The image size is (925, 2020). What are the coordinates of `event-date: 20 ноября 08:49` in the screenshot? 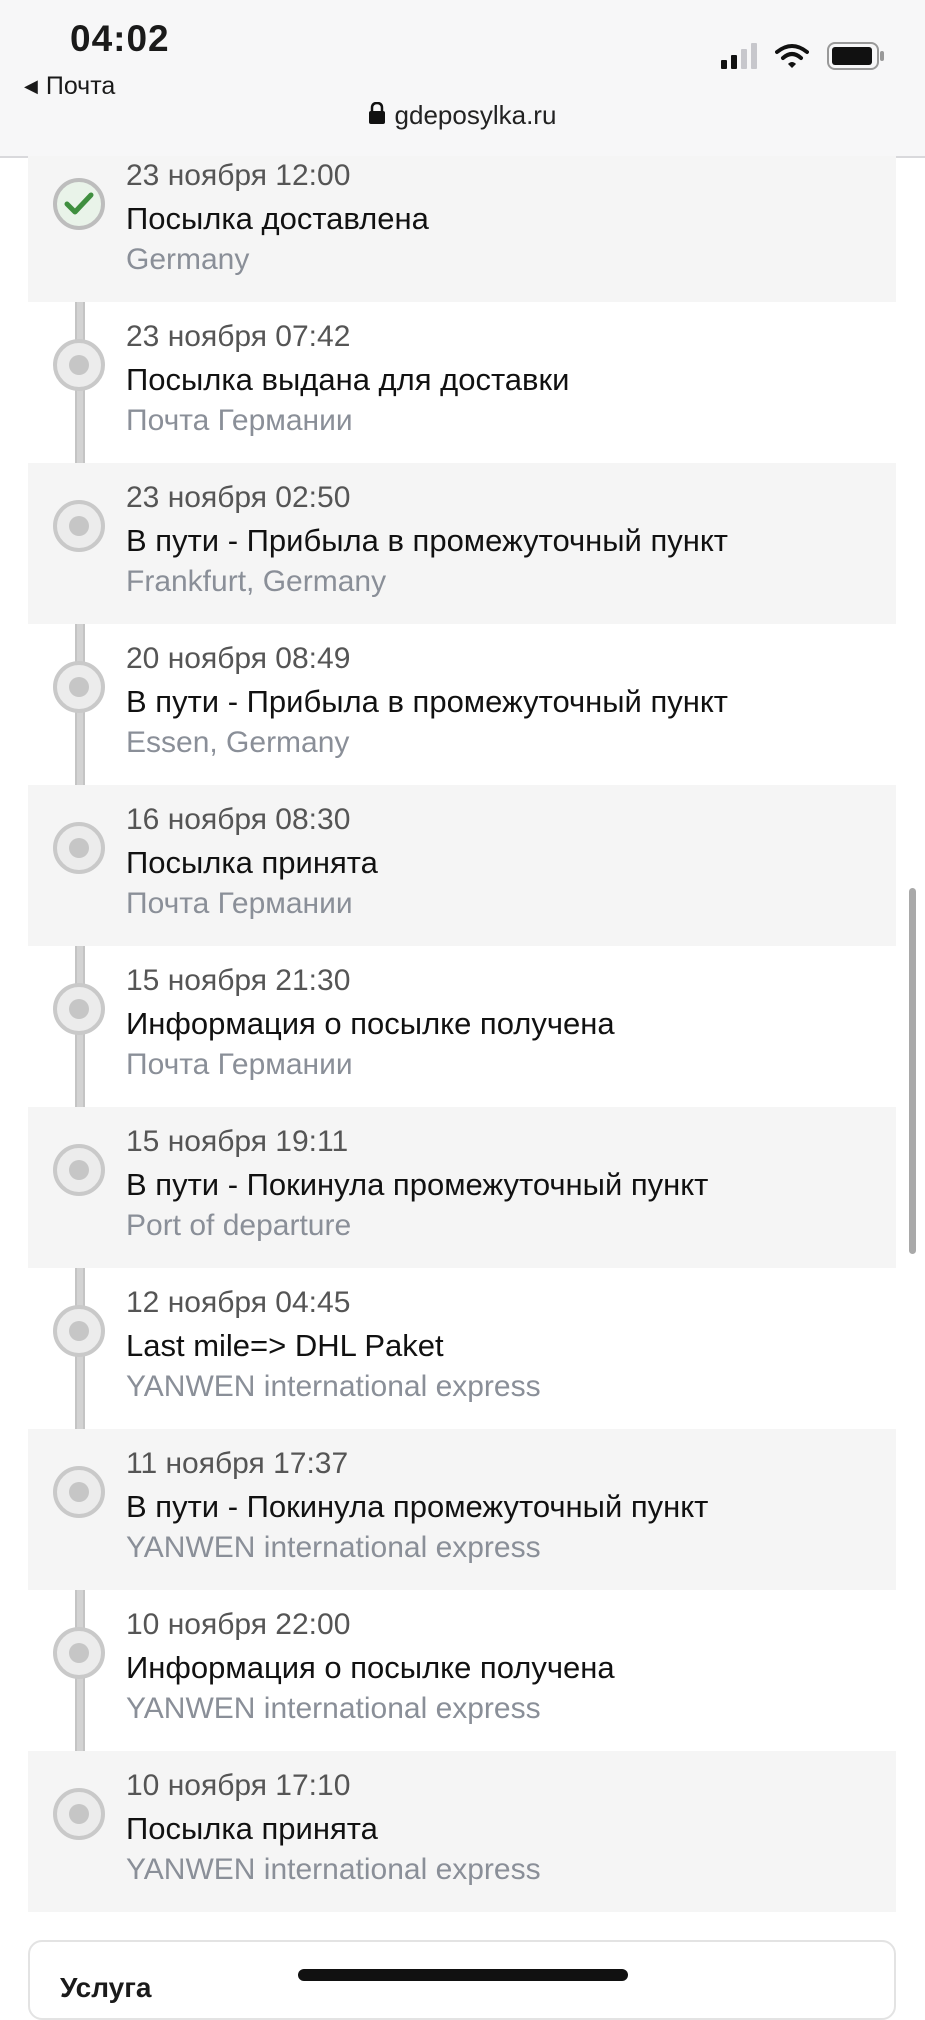 It's located at (238, 658).